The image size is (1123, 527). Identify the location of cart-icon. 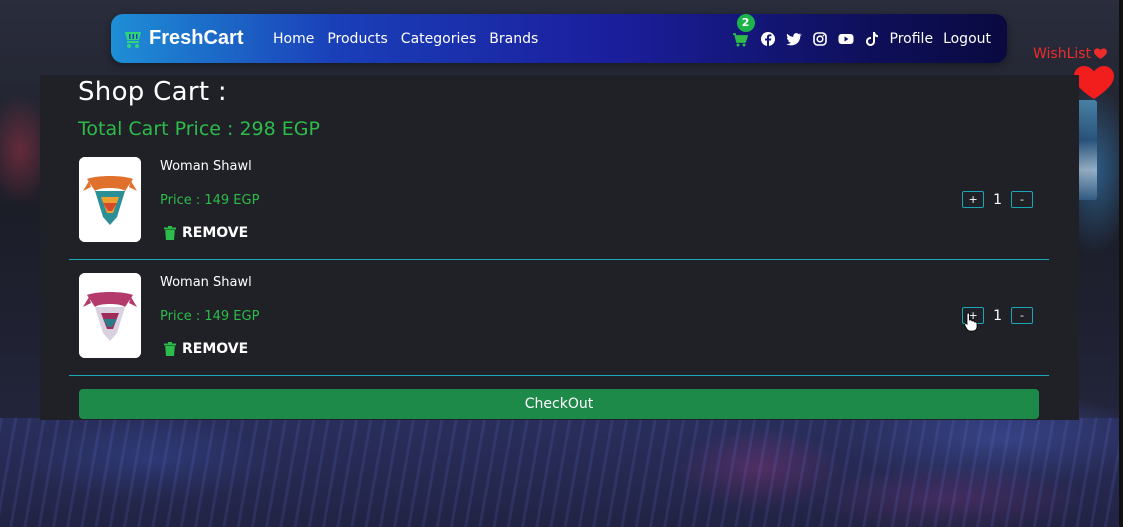
(740, 39).